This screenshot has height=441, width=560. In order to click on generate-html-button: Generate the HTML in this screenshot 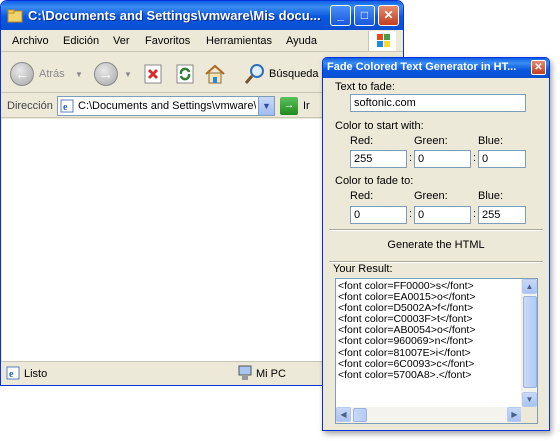, I will do `click(436, 245)`.